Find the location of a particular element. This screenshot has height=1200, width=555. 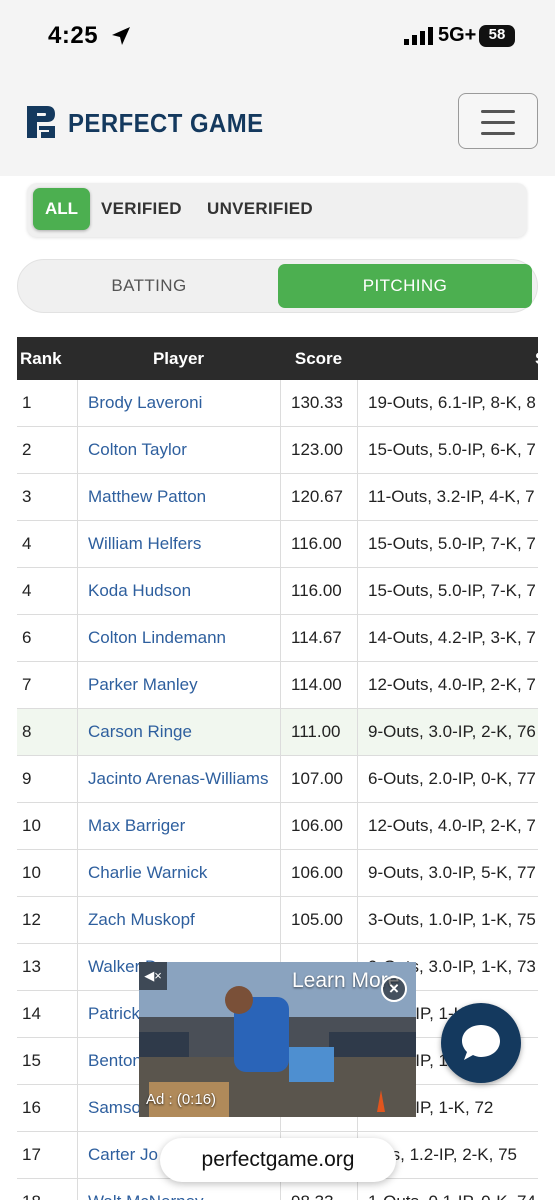

chat-bubble-icon is located at coordinates (481, 1042).